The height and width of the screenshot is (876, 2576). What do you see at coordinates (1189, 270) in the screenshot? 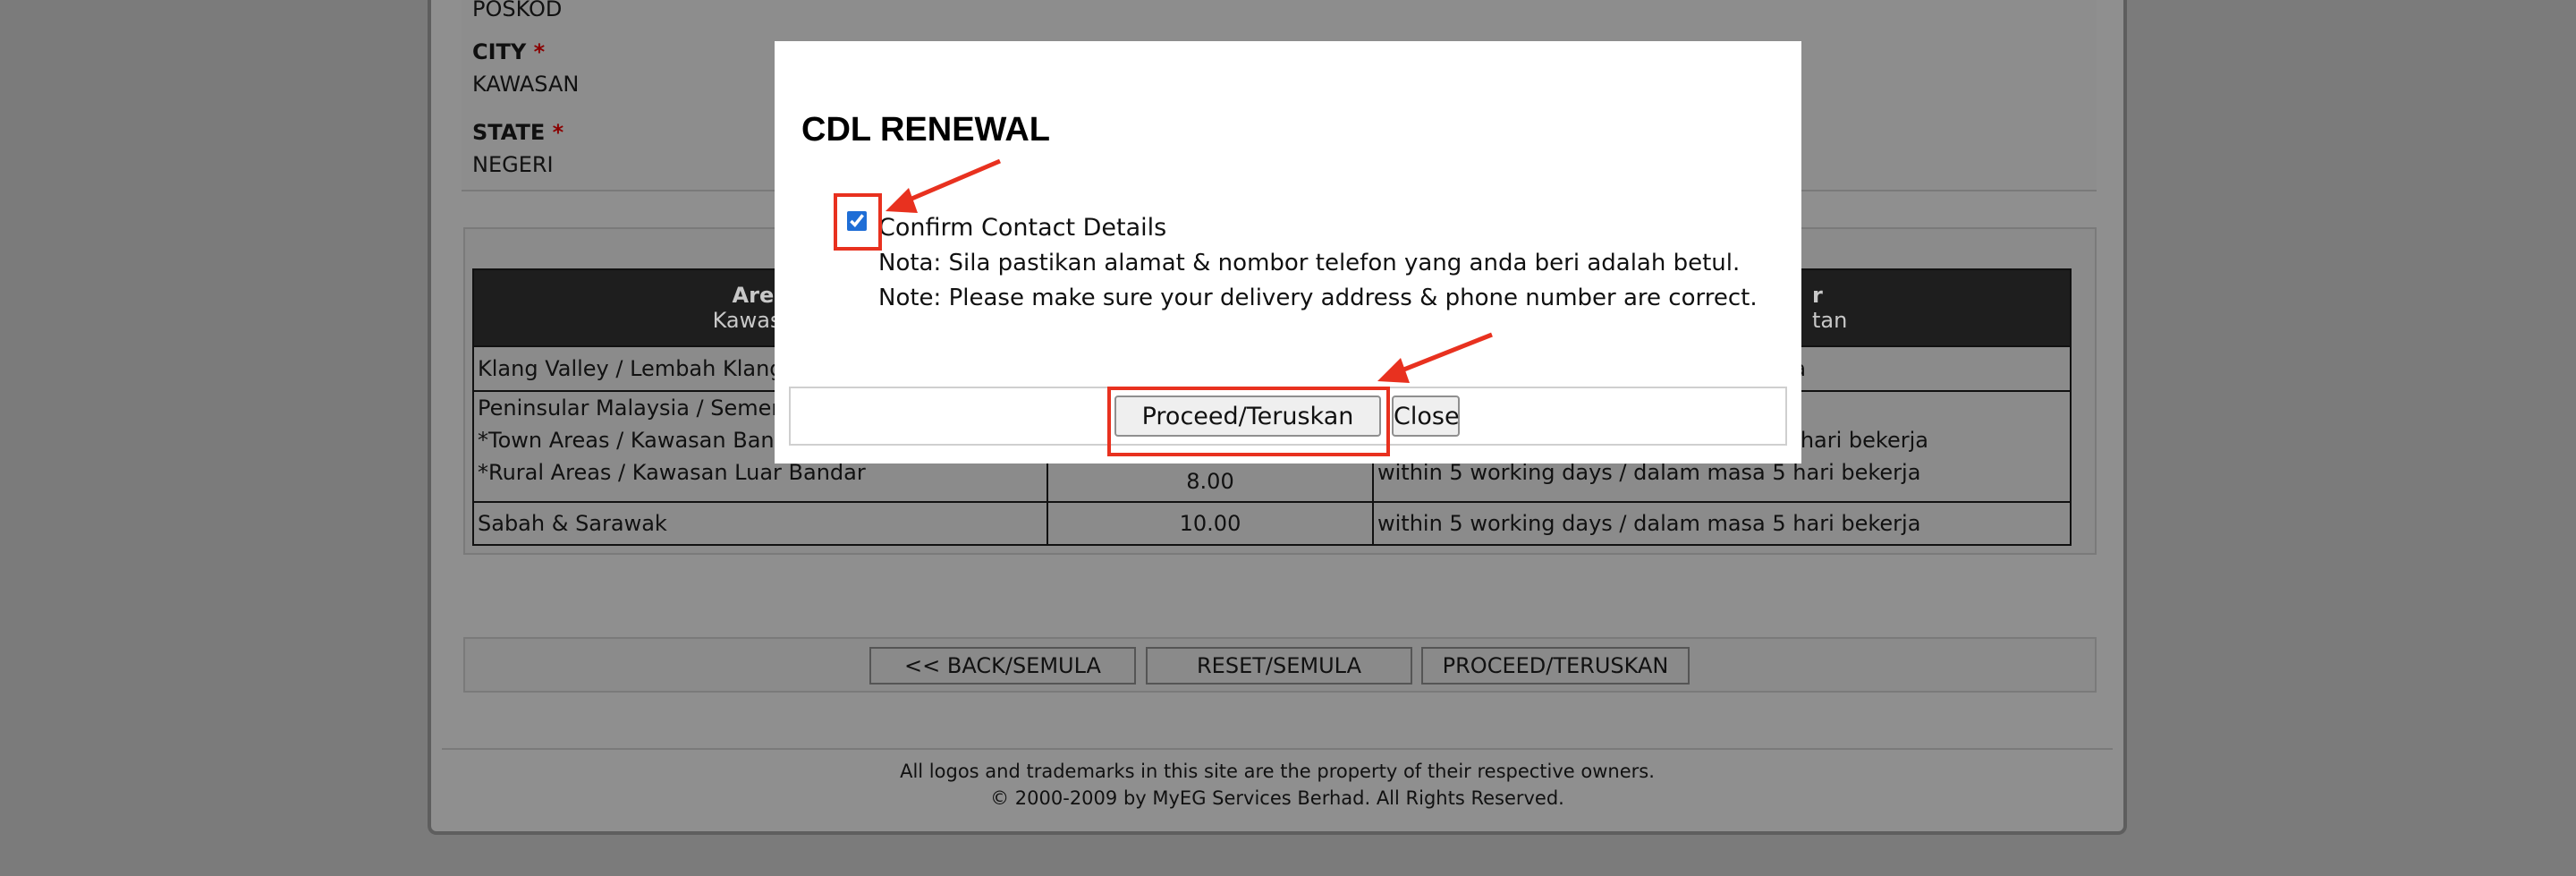
I see `annotation-arrows` at bounding box center [1189, 270].